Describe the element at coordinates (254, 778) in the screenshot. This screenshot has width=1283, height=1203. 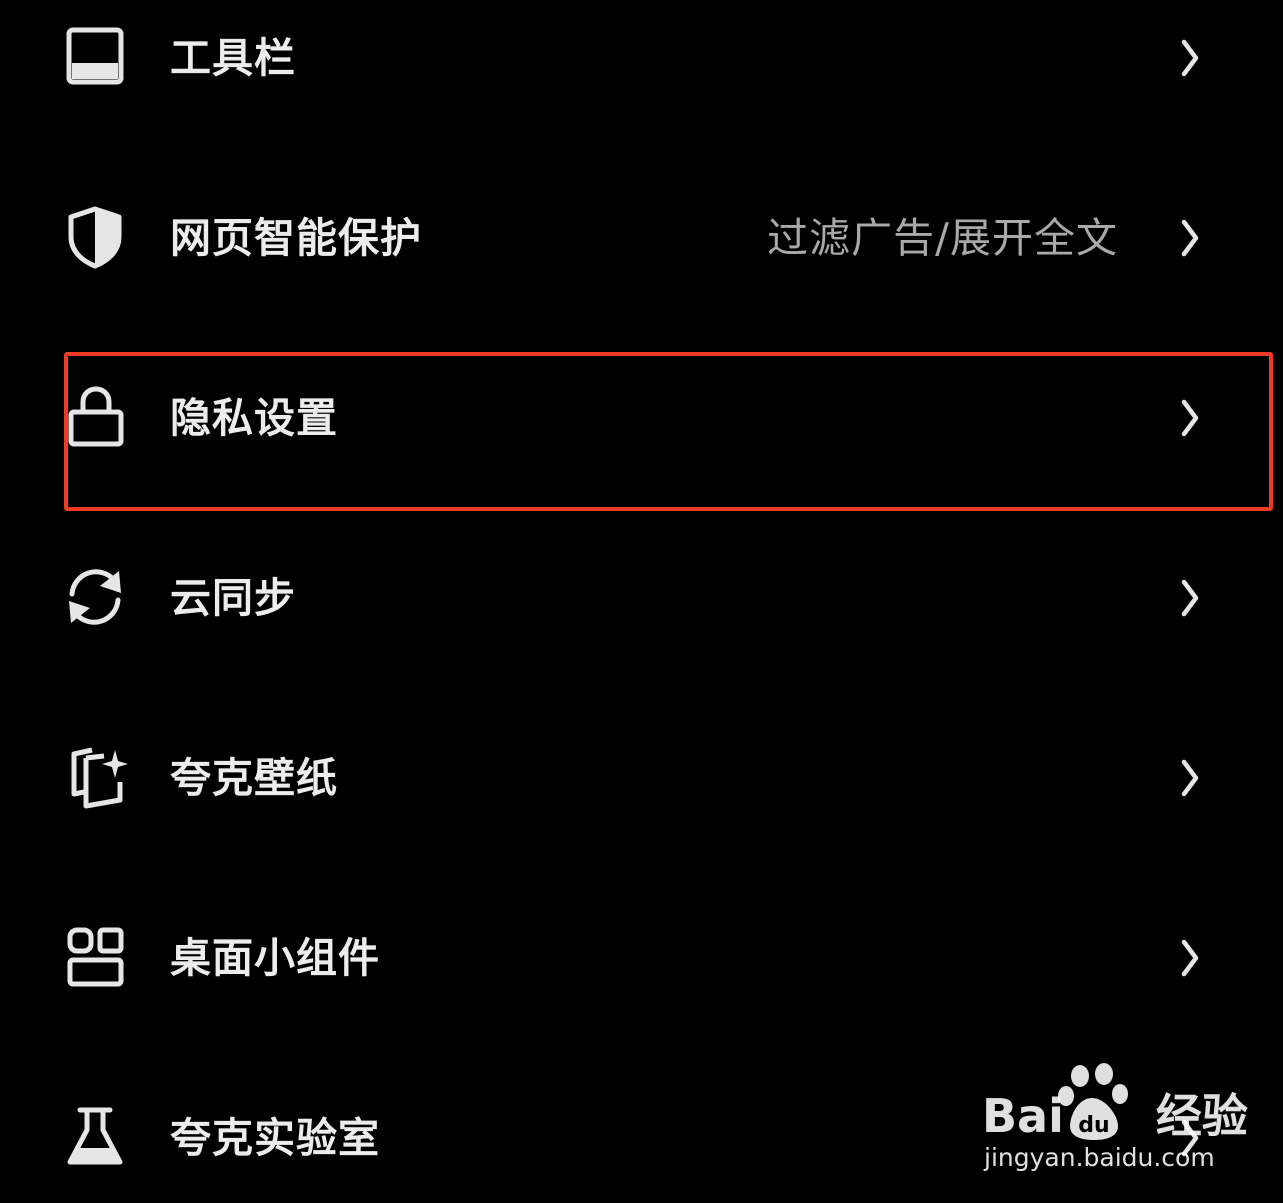
I see `menu-item-label: 夸克壁纸` at that location.